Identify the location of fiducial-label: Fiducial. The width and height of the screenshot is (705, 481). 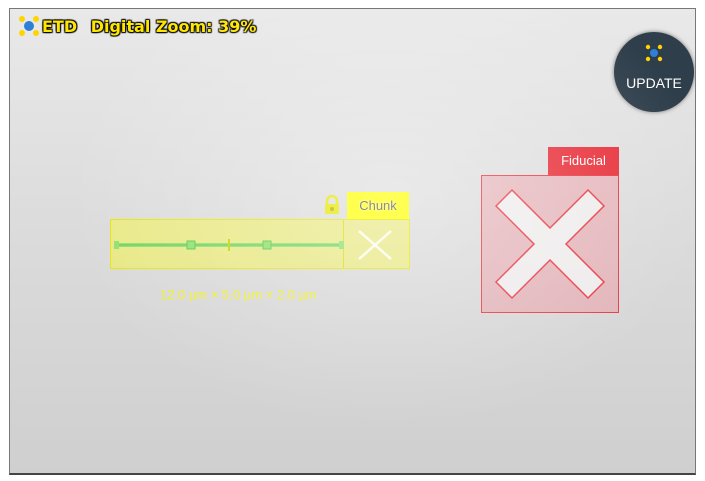
(583, 161).